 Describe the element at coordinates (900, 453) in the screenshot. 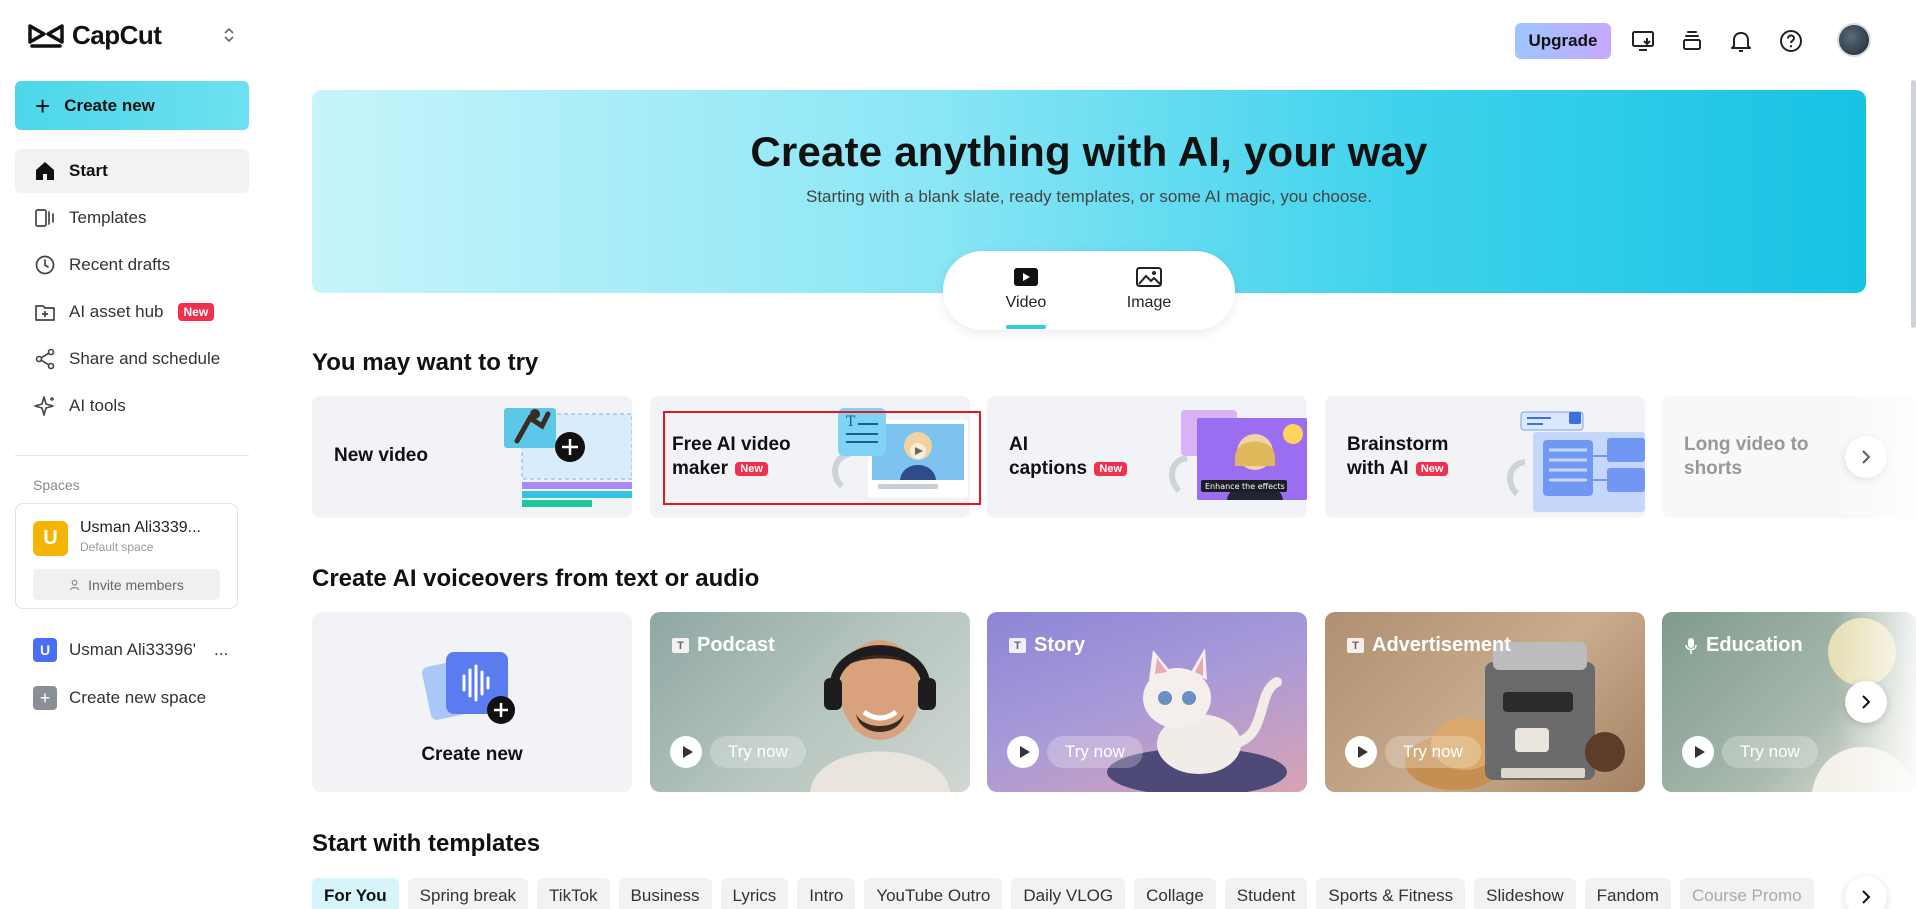

I see `ai-video-maker-illustration: T` at that location.